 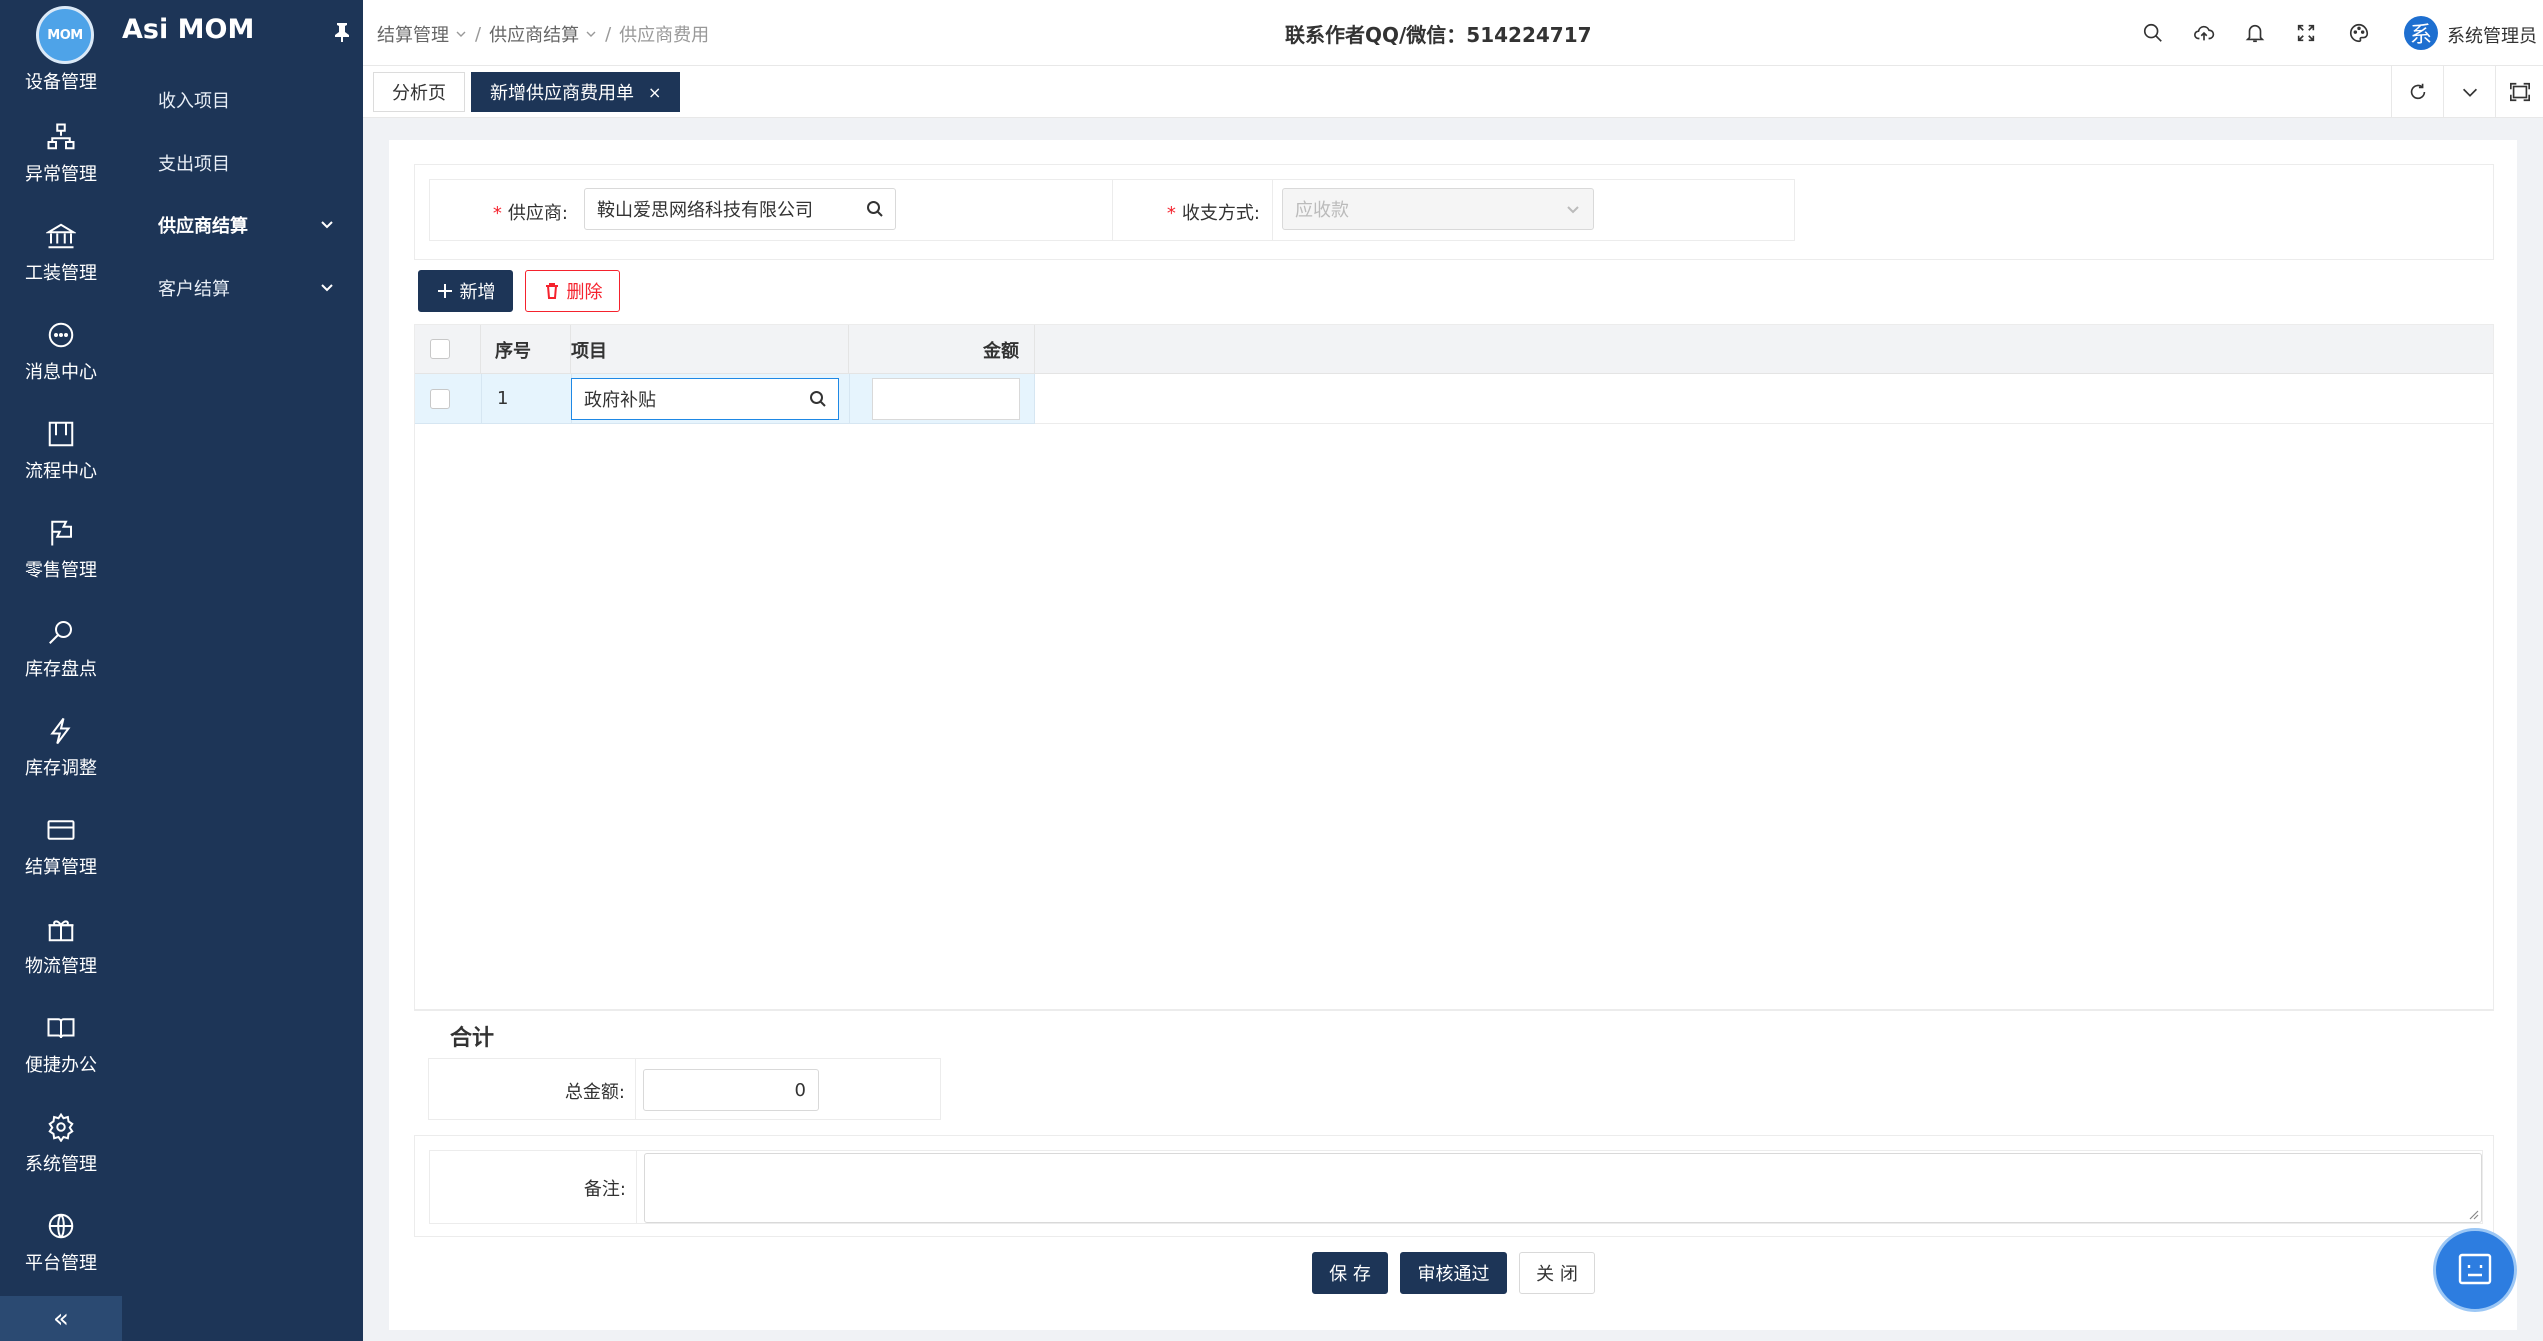 I want to click on maximize-icon, so click(x=2519, y=92).